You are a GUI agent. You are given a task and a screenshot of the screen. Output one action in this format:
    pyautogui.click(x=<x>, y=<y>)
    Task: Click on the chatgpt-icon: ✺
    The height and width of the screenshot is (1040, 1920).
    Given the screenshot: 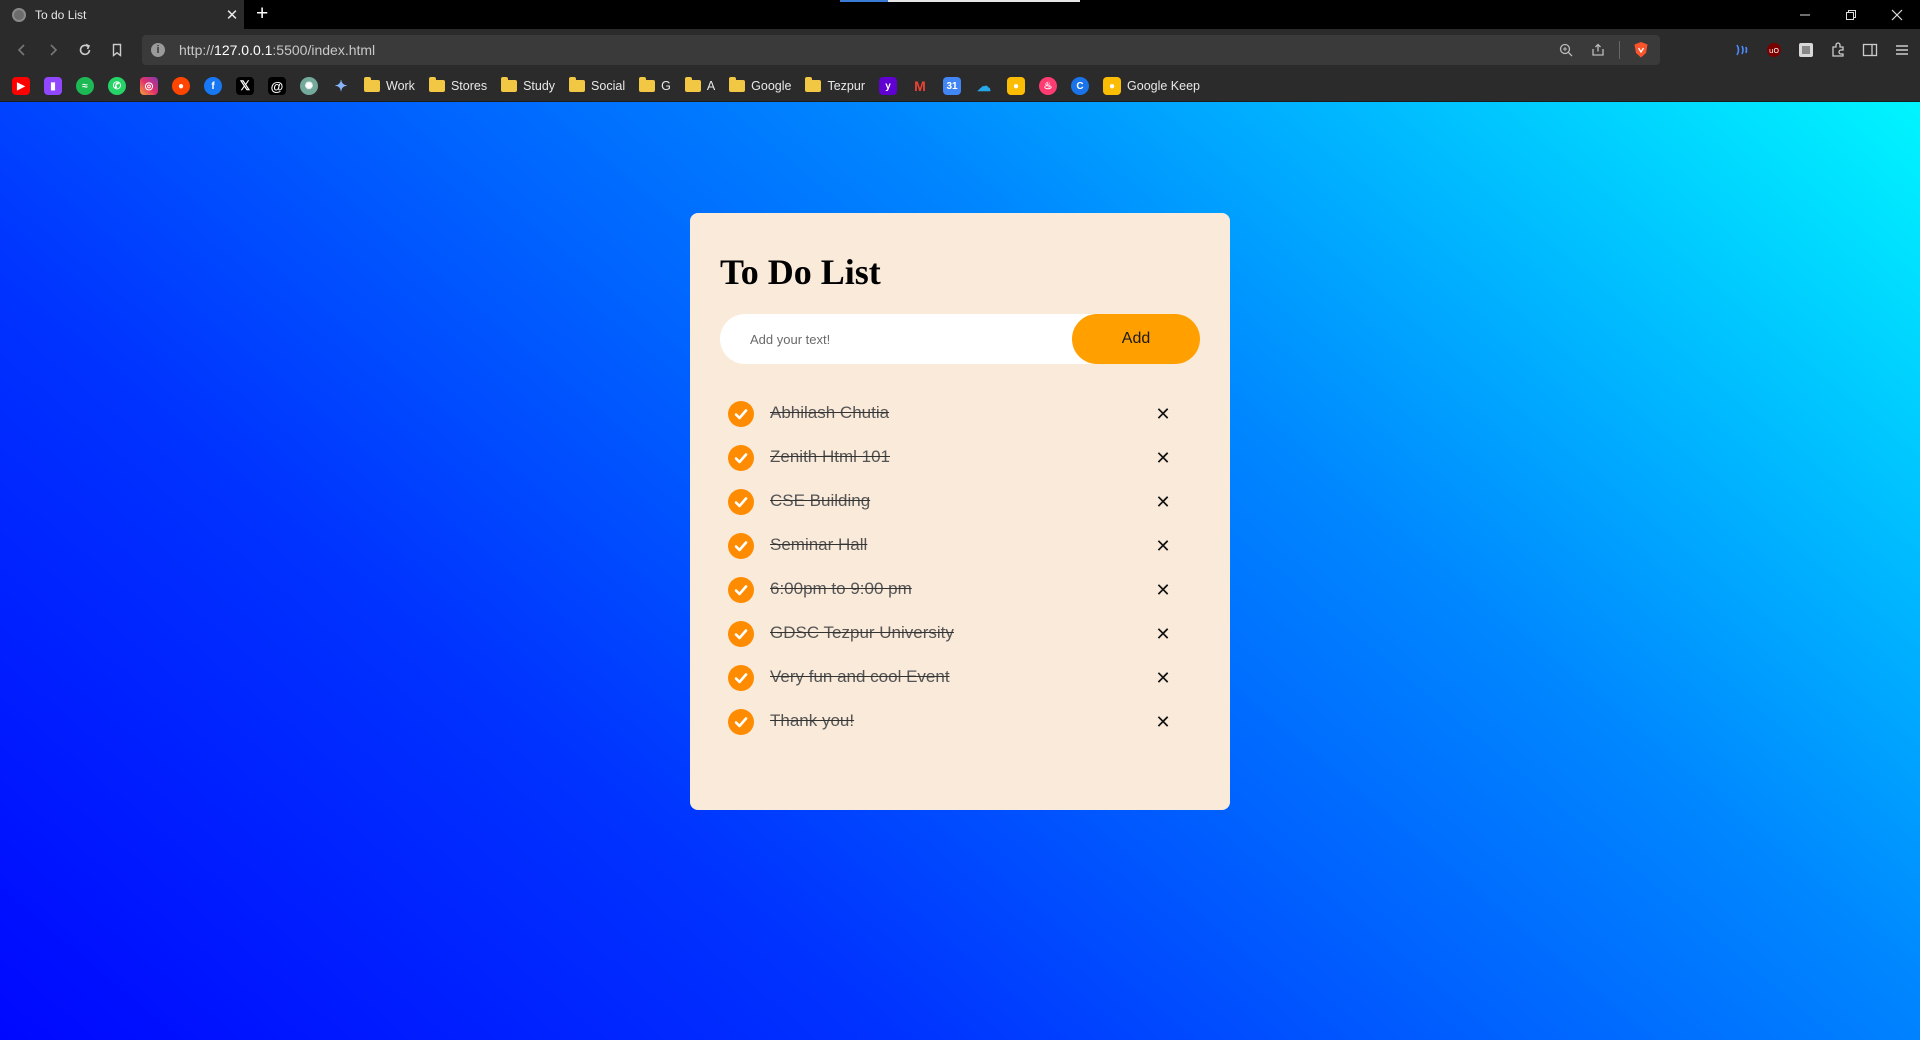 What is the action you would take?
    pyautogui.click(x=309, y=86)
    